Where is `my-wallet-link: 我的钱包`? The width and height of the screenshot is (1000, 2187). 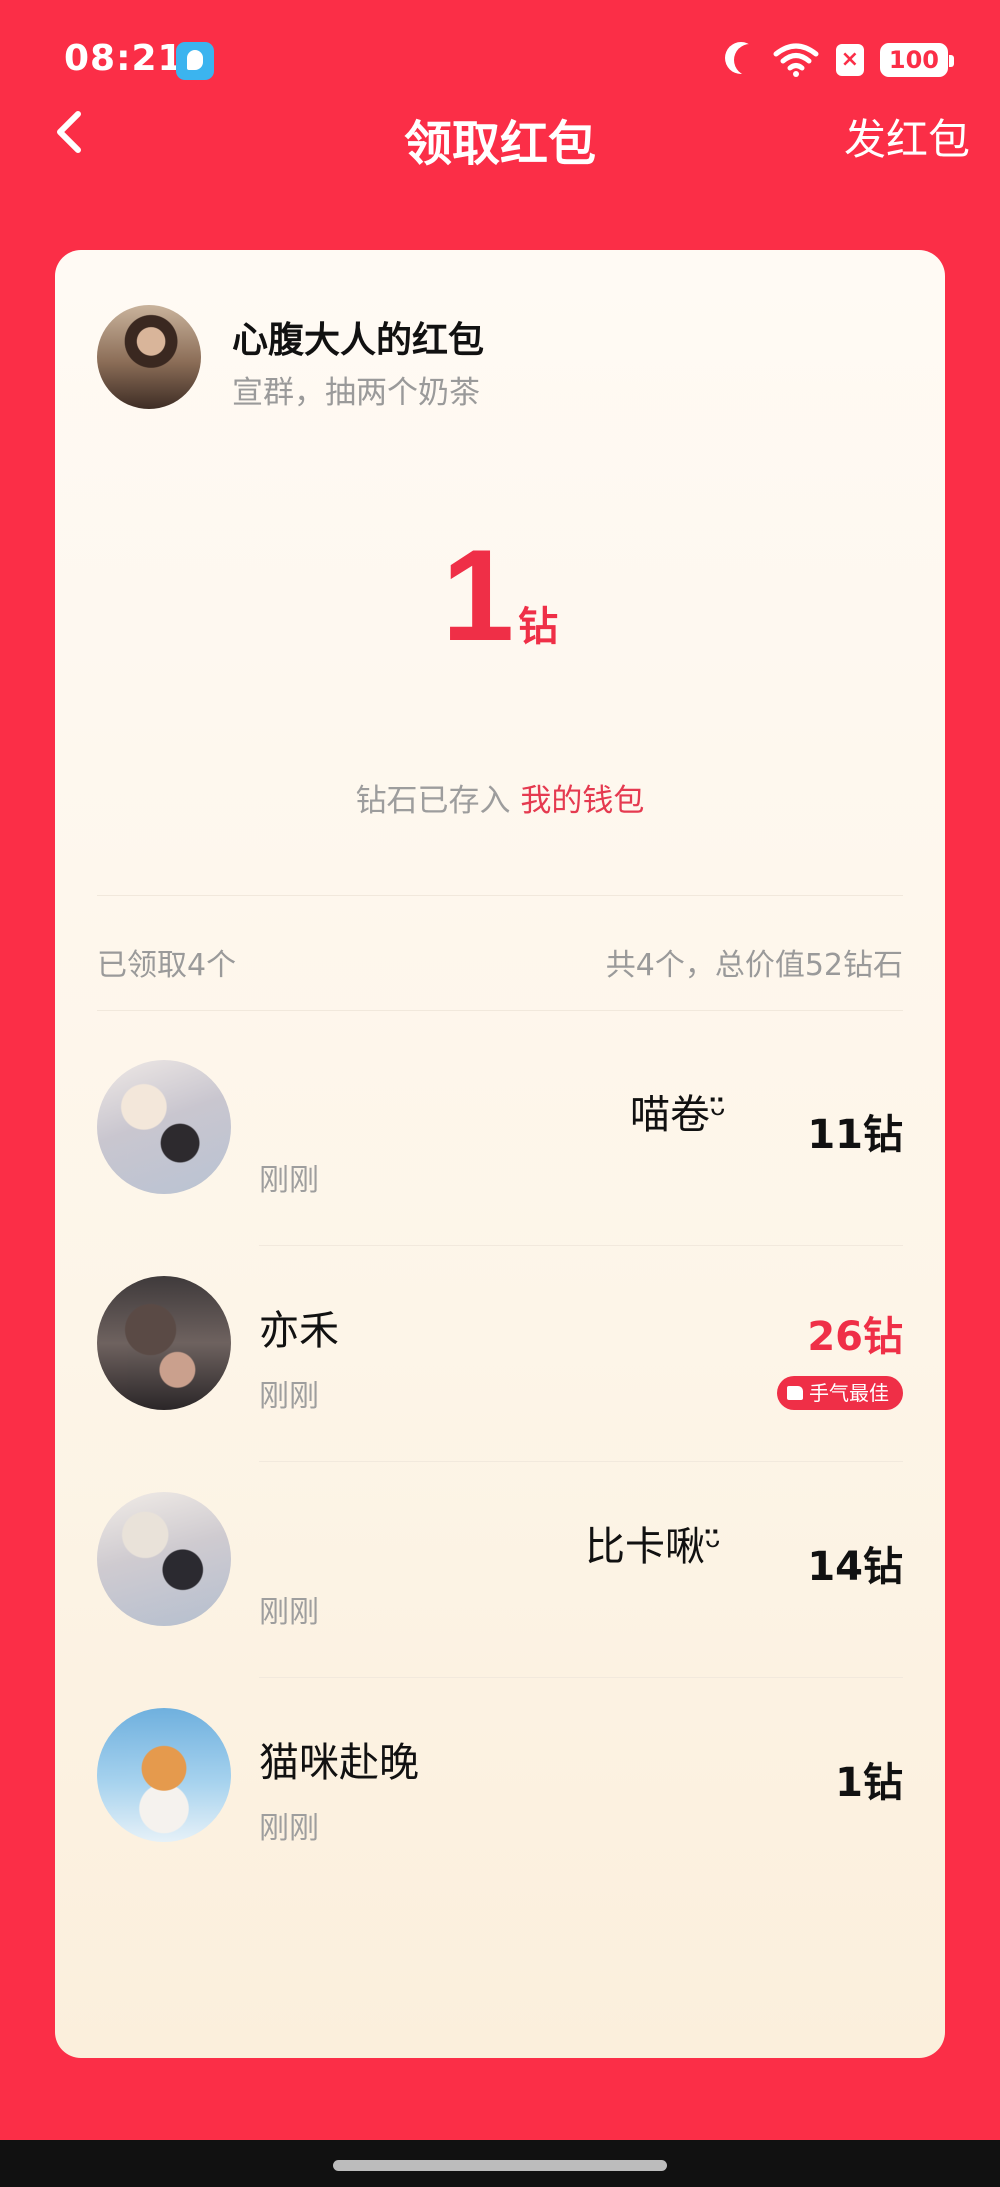
my-wallet-link: 我的钱包 is located at coordinates (582, 801).